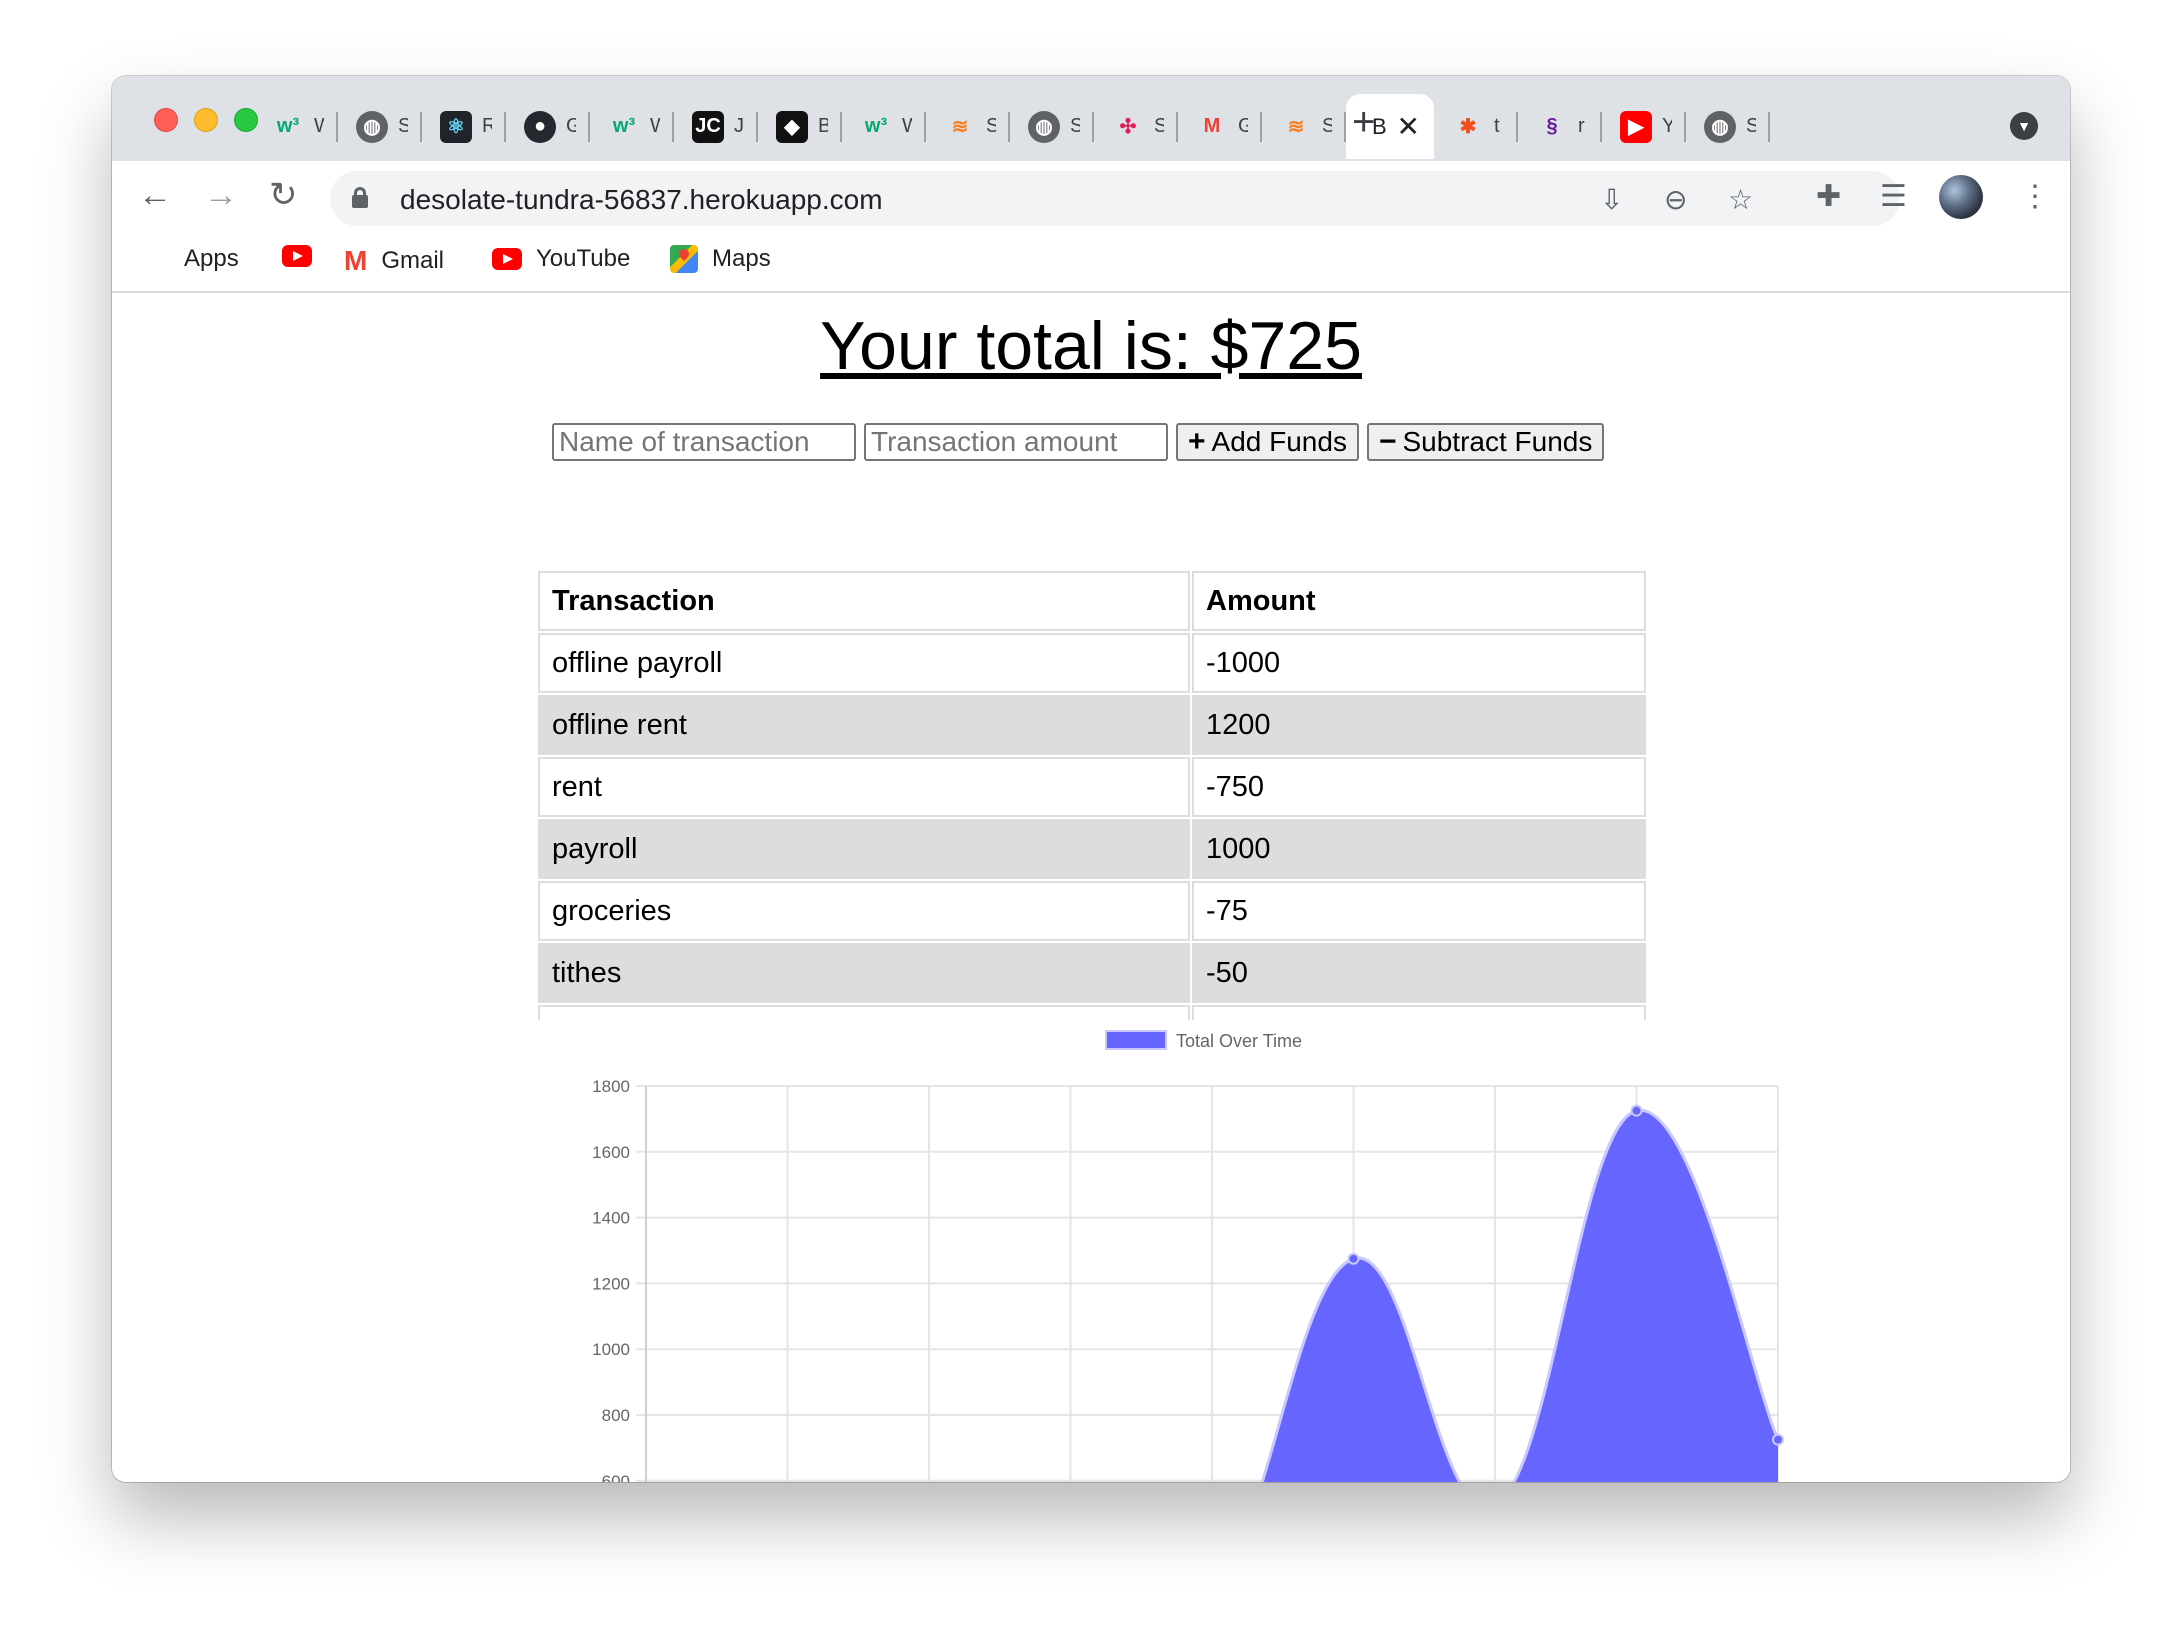  What do you see at coordinates (960, 127) in the screenshot?
I see `stackoverflow-icon: ≋` at bounding box center [960, 127].